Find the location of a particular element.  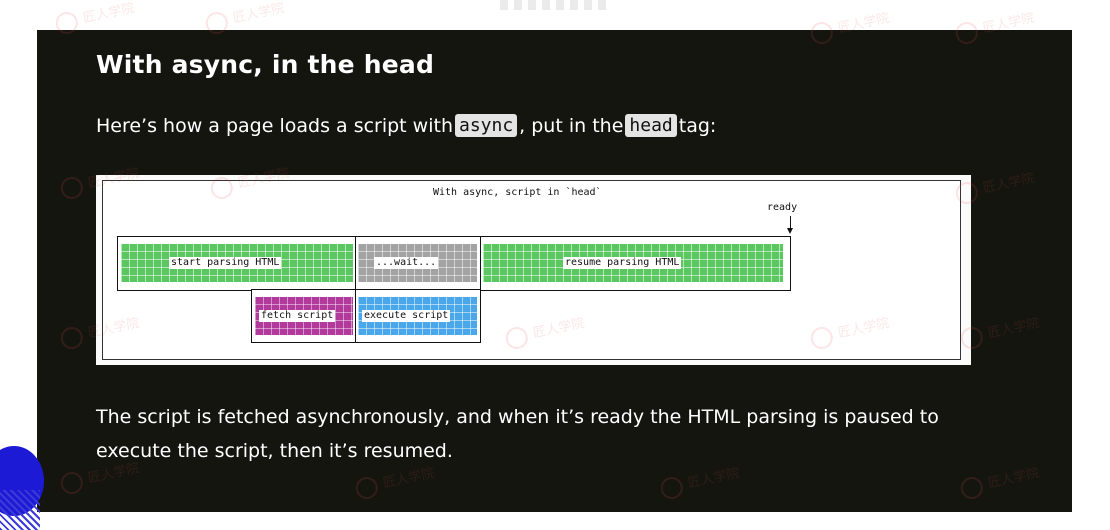

ready-arrow-icon is located at coordinates (790, 231).